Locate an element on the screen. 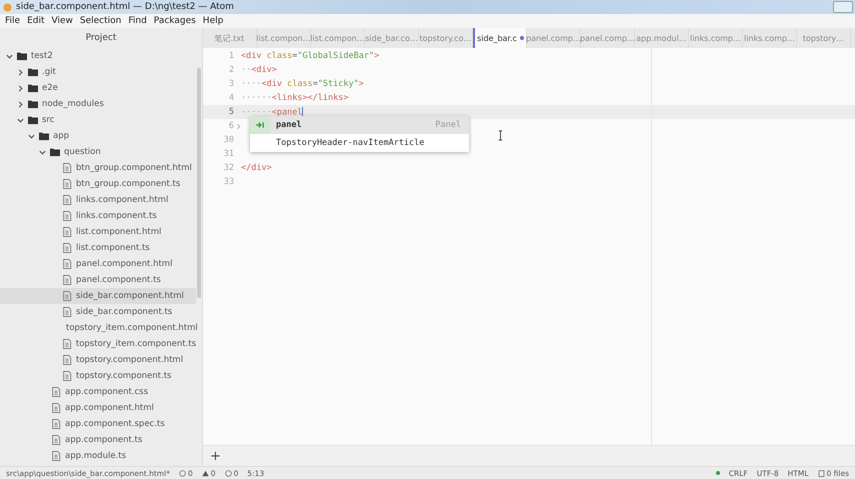 This screenshot has width=855, height=479. app-icon is located at coordinates (7, 7).